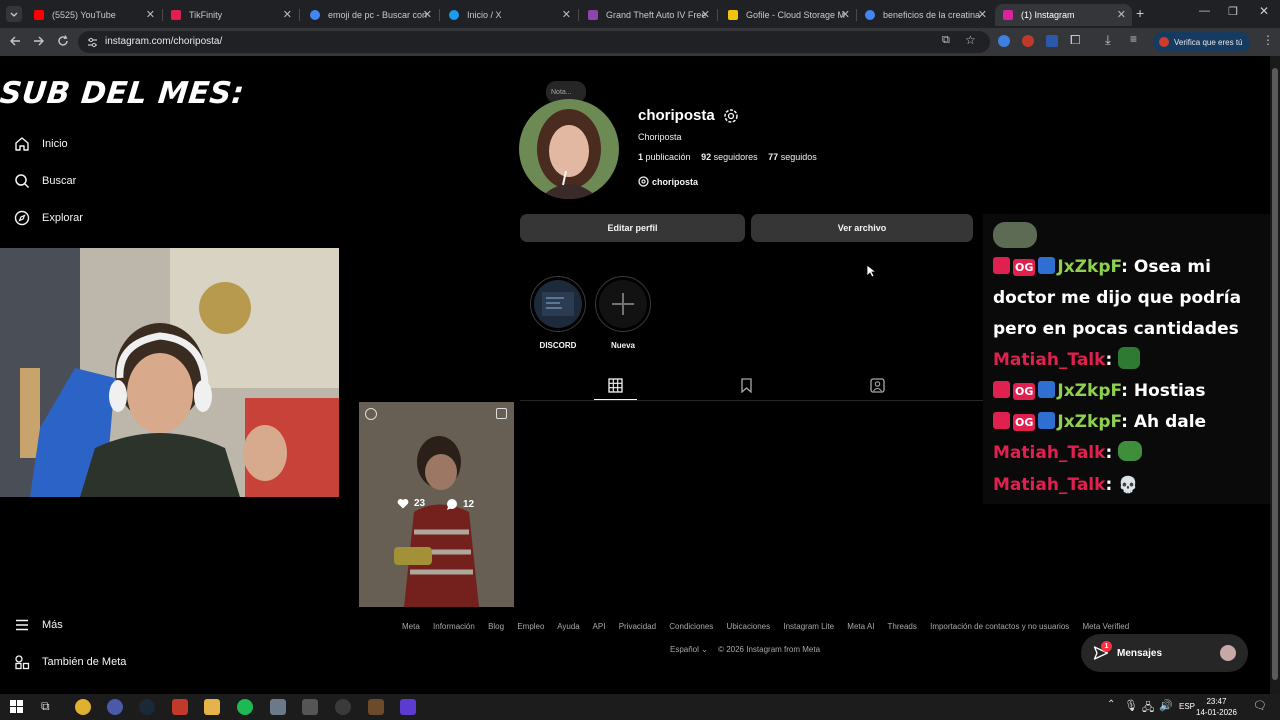  Describe the element at coordinates (70, 662) in the screenshot. I see `sidebar-item-tambien-de-meta: También de Meta` at that location.